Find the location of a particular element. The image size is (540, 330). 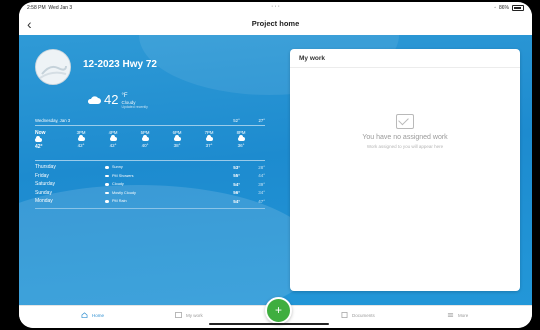

day-condition: Sunny is located at coordinates (117, 167).